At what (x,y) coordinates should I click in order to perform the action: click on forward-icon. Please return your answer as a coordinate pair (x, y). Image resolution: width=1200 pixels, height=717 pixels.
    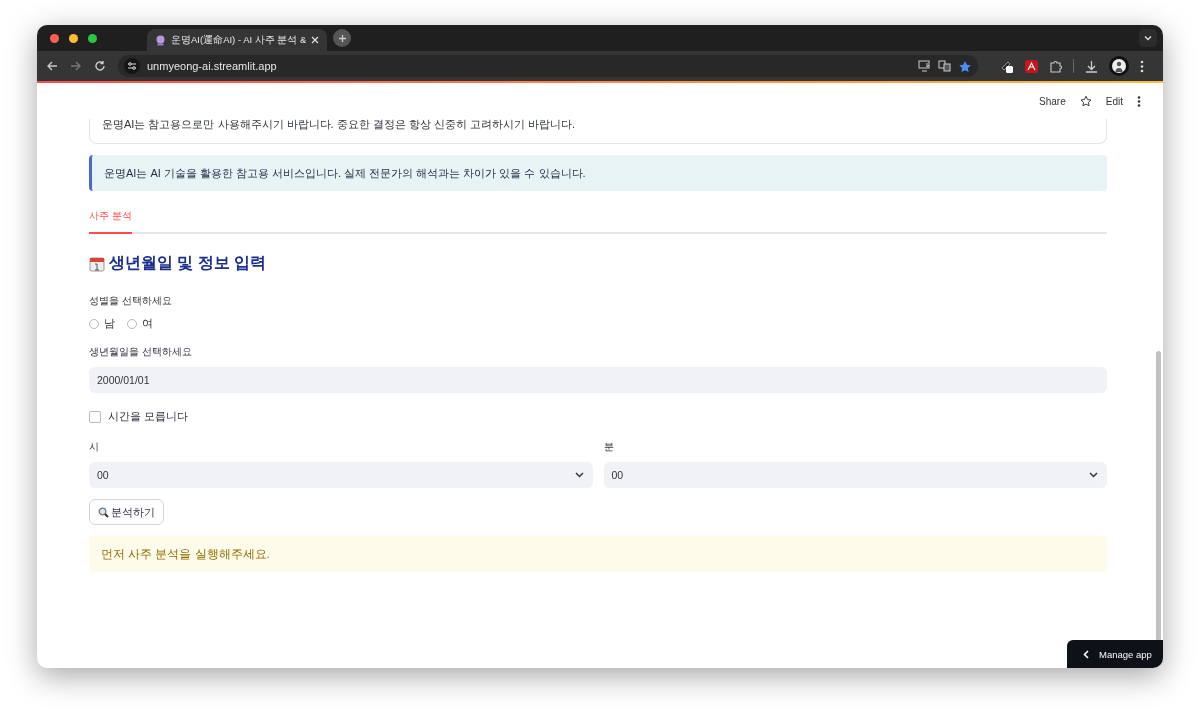
    Looking at the image, I should click on (76, 66).